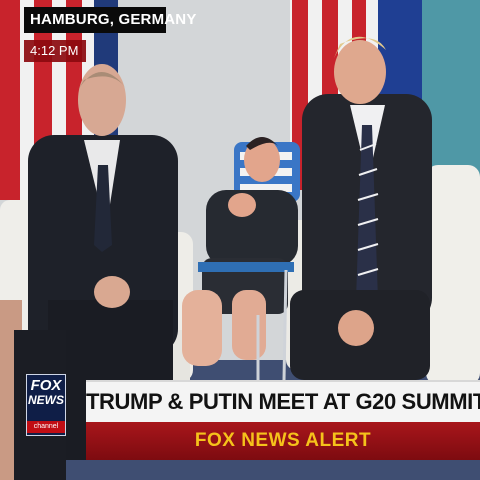 This screenshot has width=480, height=480. I want to click on location-banner: HAMBURG, GERMANY, so click(110, 20).